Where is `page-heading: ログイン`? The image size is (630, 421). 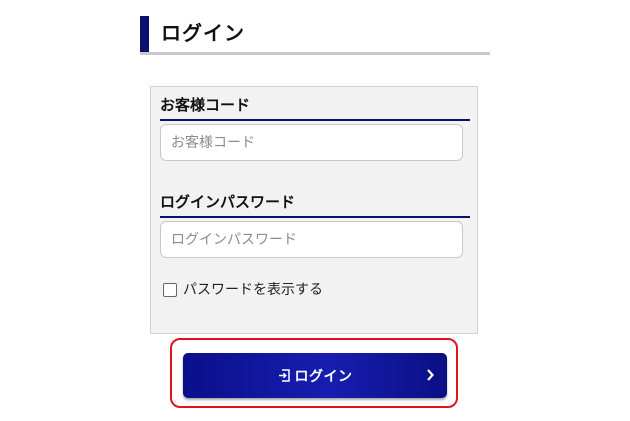
page-heading: ログイン is located at coordinates (315, 35).